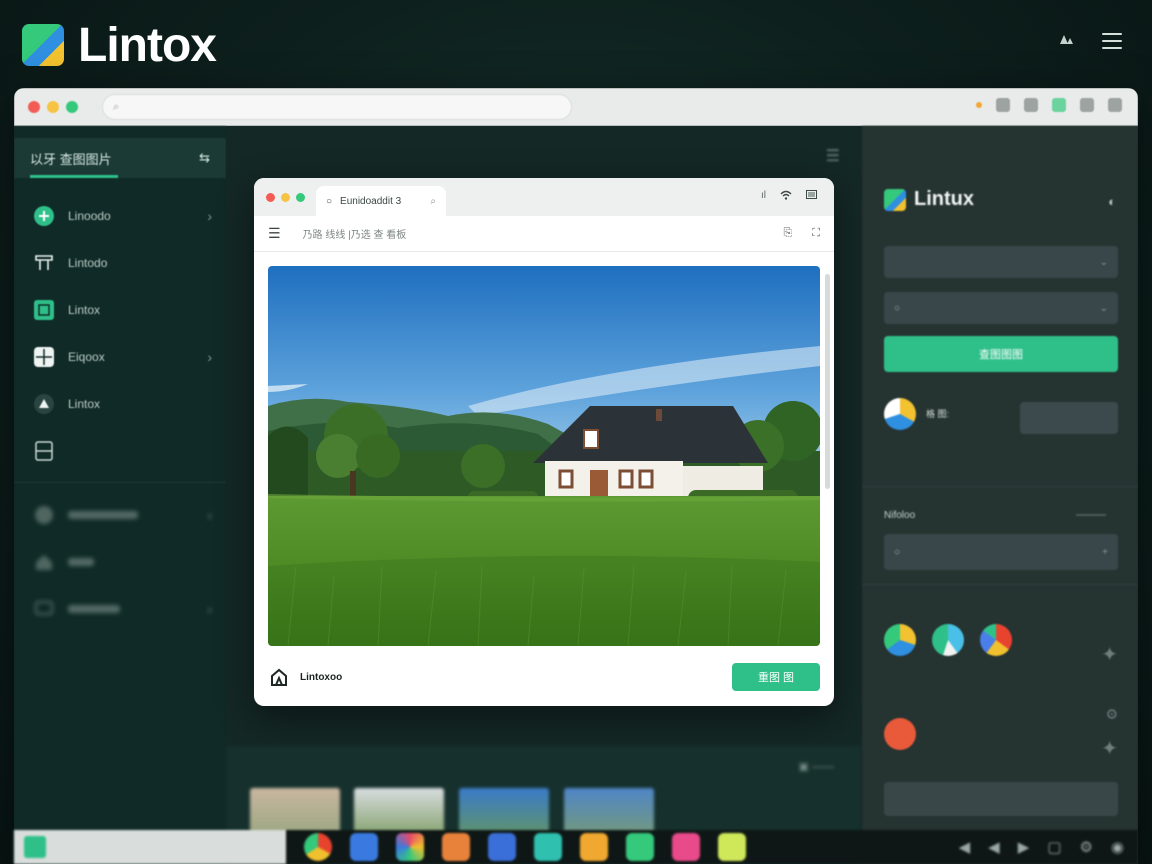  I want to click on inner-toolbar-actions: ⎘ ⛶, so click(801, 233).